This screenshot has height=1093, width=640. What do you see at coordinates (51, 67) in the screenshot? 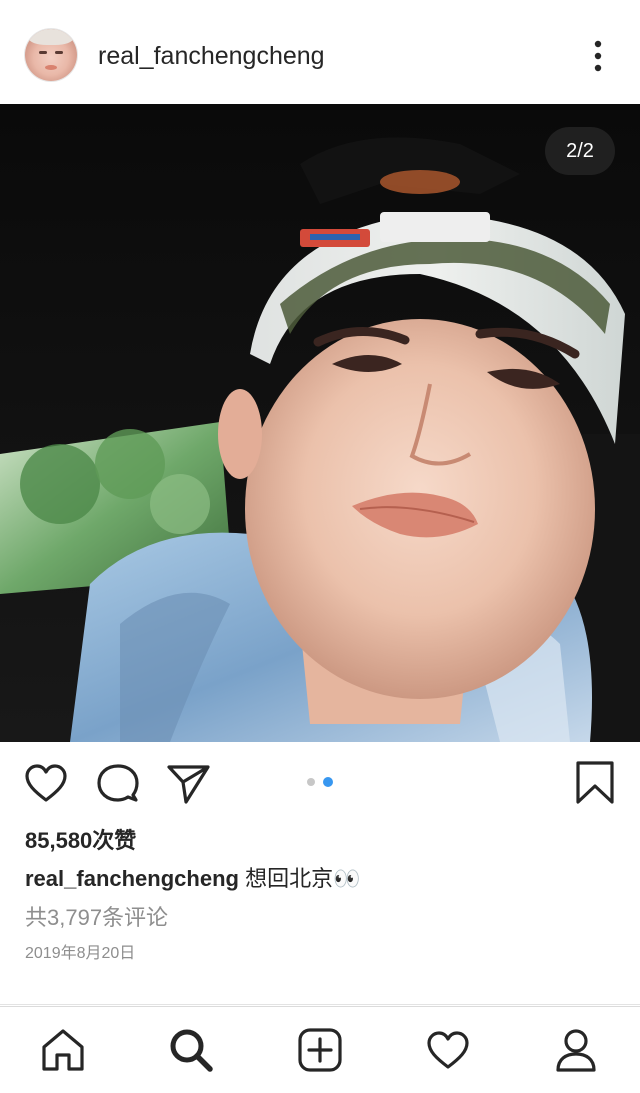
I see `avatar-mouth` at bounding box center [51, 67].